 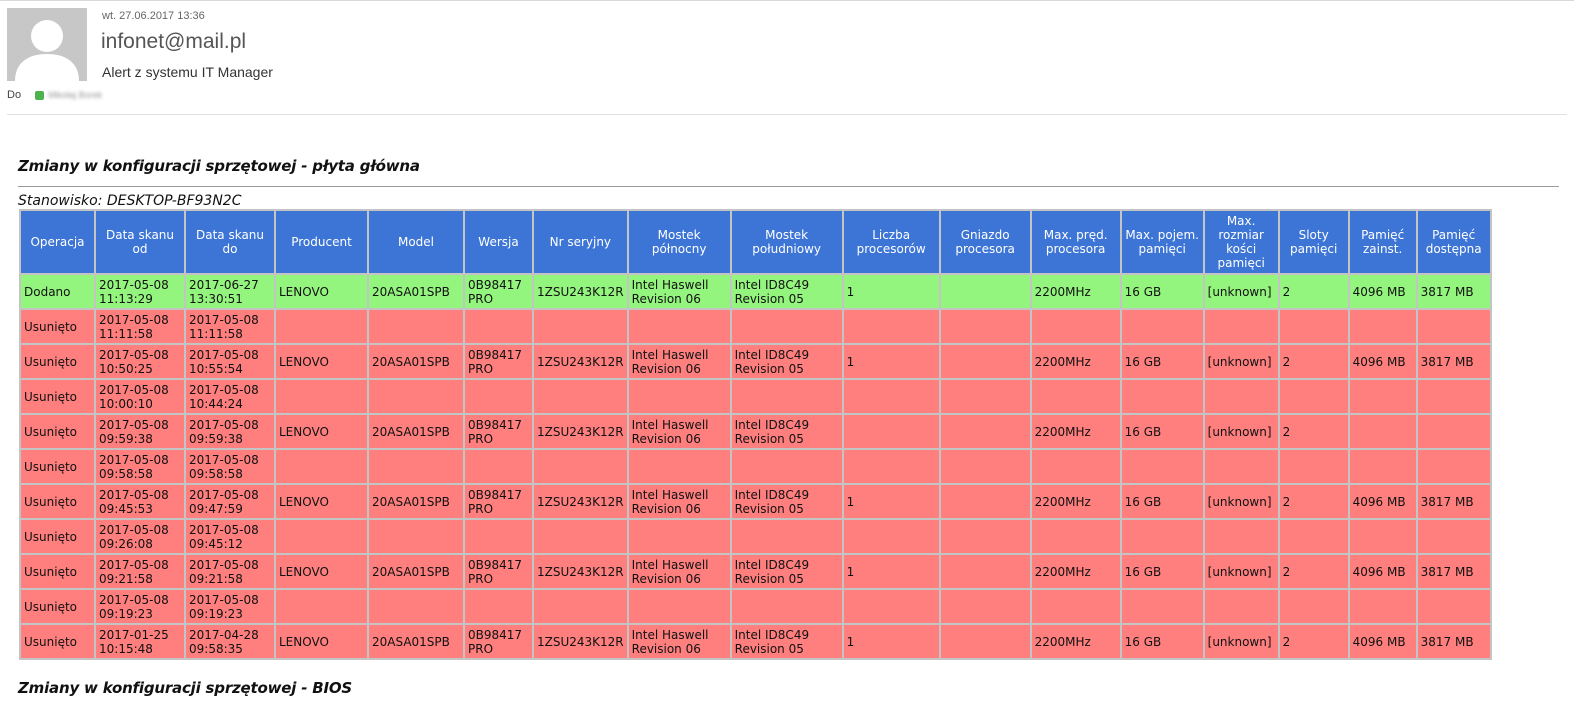 What do you see at coordinates (173, 42) in the screenshot?
I see `sender-address: infonet@mail.pl` at bounding box center [173, 42].